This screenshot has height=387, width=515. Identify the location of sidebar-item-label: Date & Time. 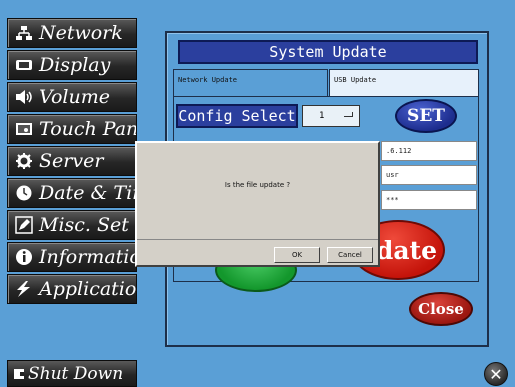
(87, 193).